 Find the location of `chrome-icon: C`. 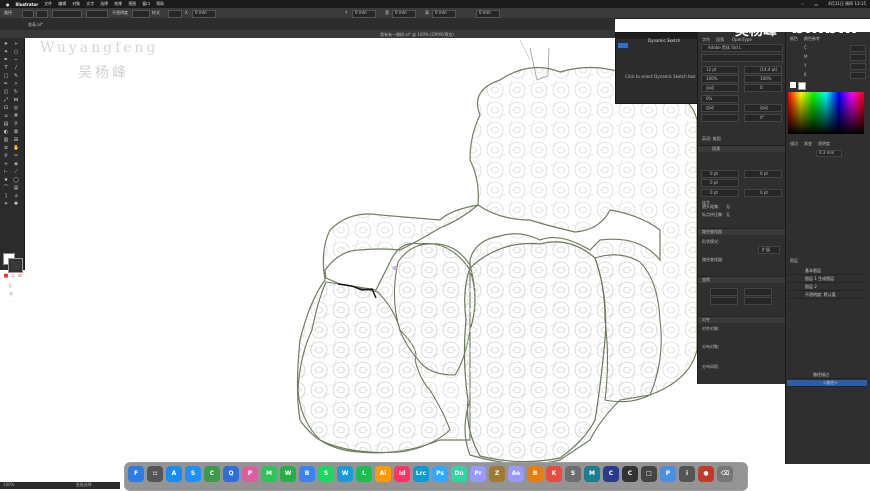

chrome-icon: C is located at coordinates (212, 474).